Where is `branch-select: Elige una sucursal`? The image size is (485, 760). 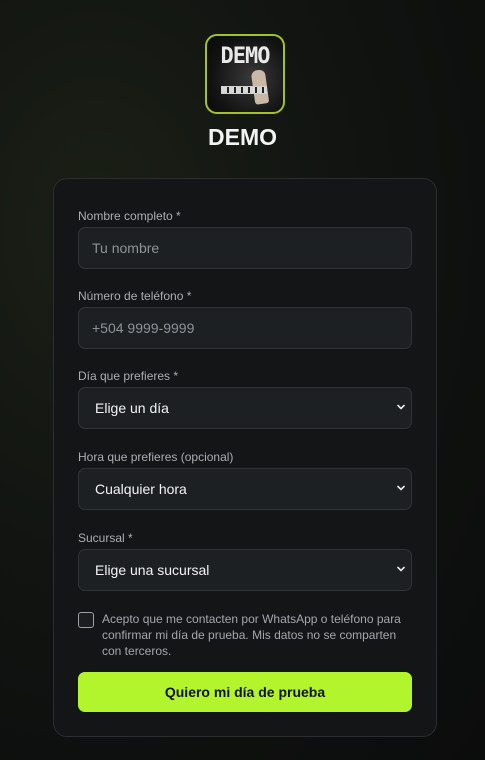
branch-select: Elige una sucursal is located at coordinates (245, 570).